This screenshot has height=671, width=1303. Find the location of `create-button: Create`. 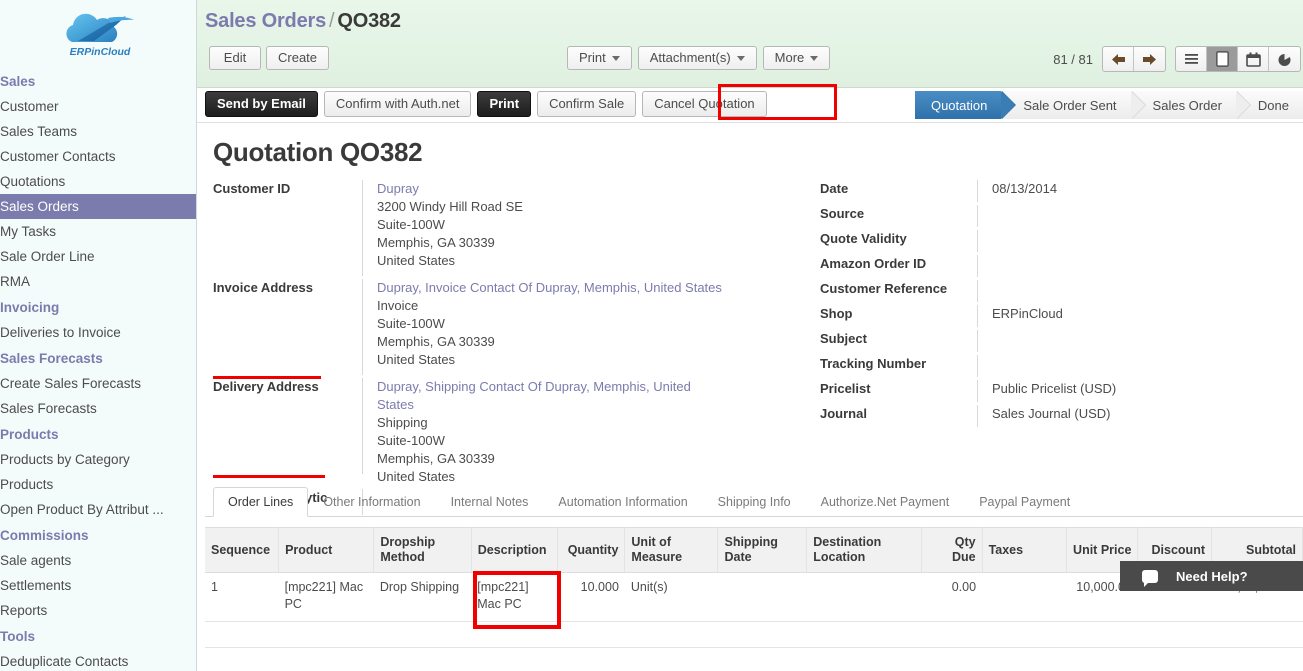

create-button: Create is located at coordinates (298, 58).